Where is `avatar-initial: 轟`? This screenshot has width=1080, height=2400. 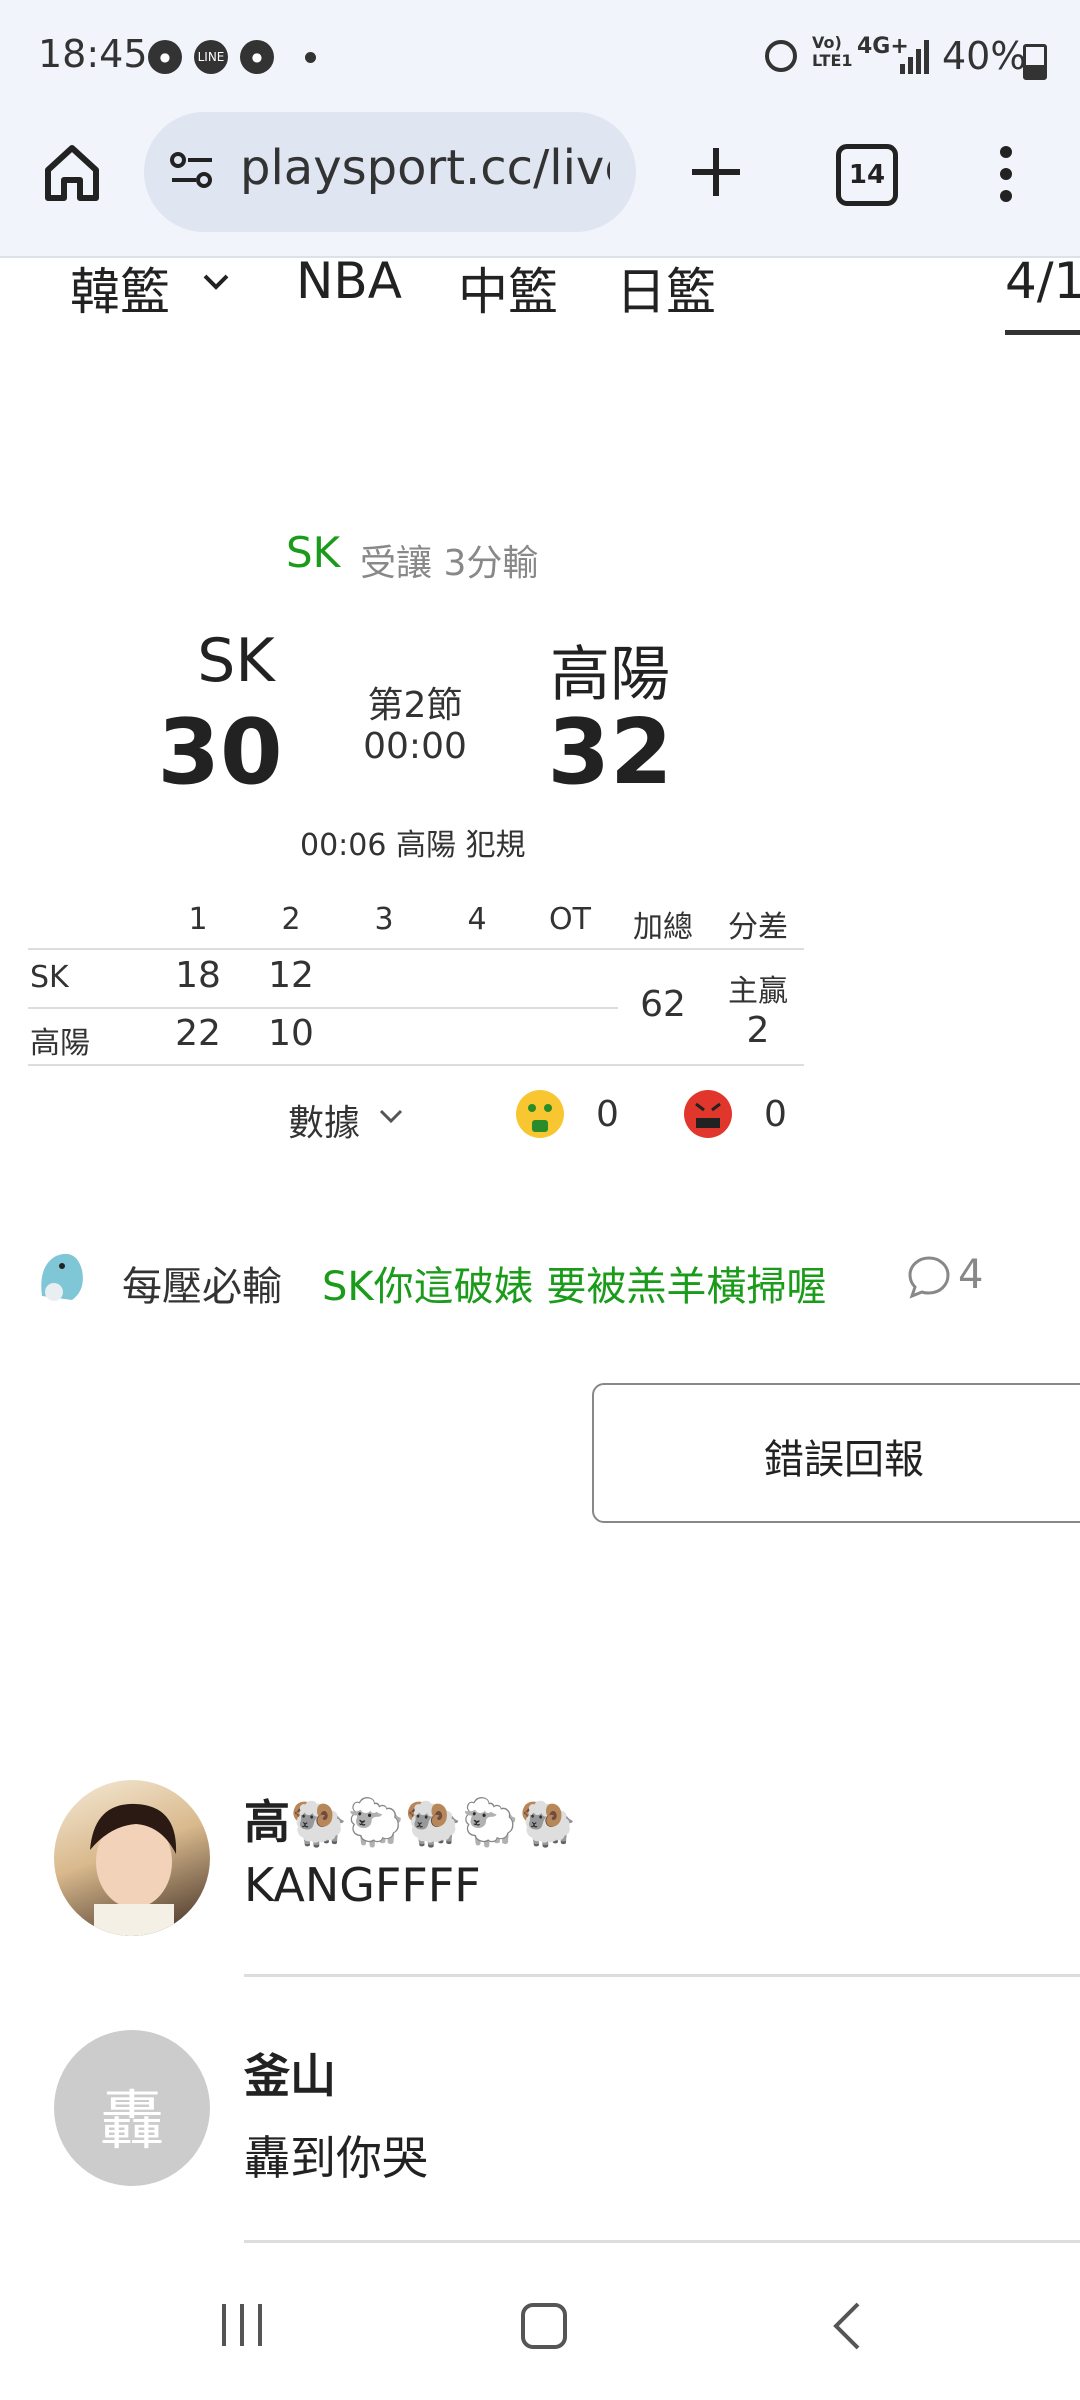 avatar-initial: 轟 is located at coordinates (132, 2122).